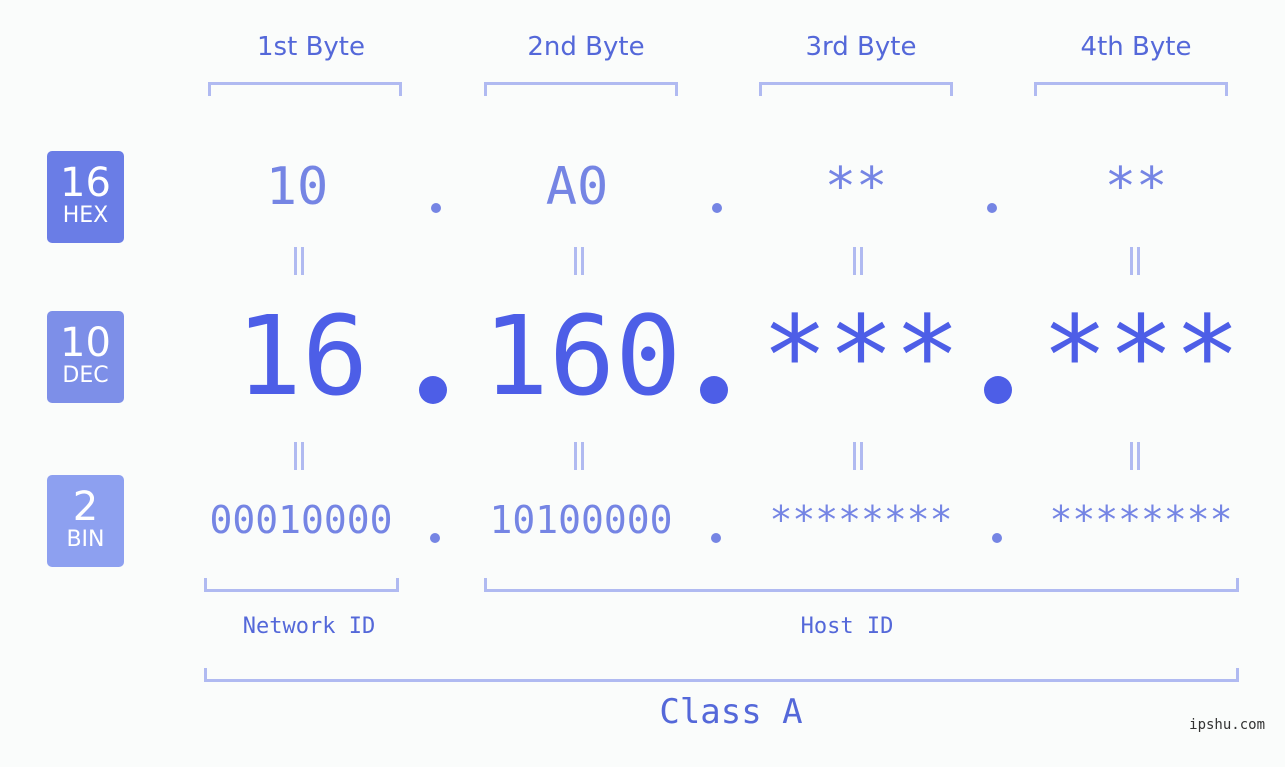  I want to click on byte-header-1: 1st Byte, so click(311, 47).